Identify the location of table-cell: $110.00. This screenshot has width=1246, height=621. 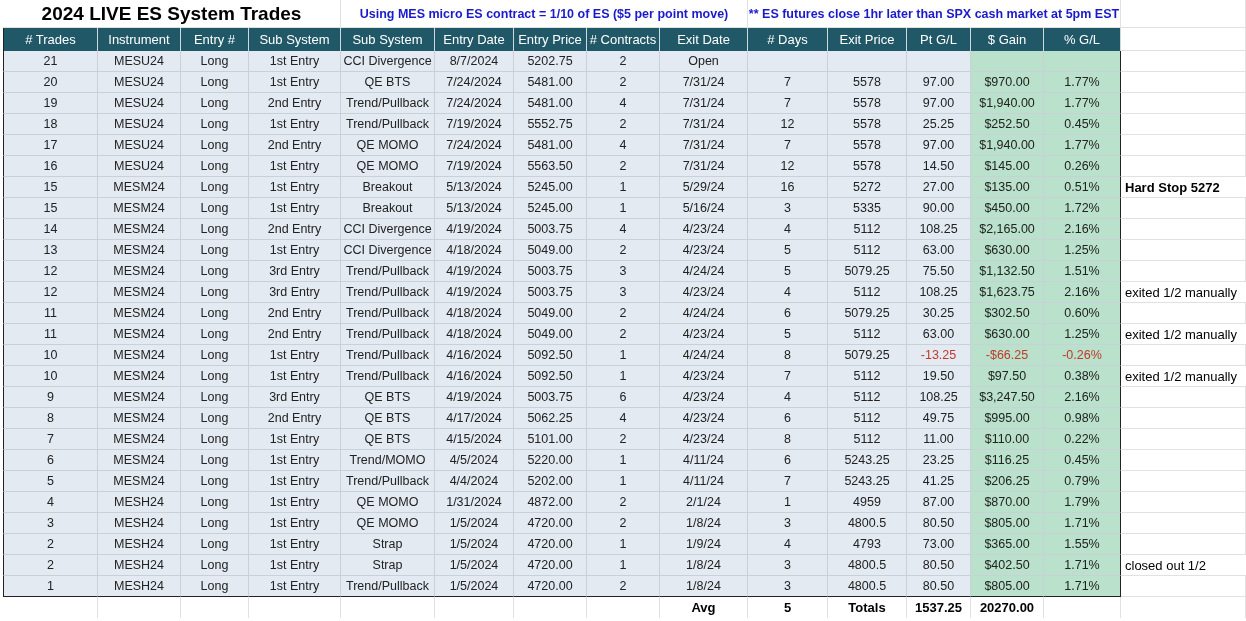
(1007, 439).